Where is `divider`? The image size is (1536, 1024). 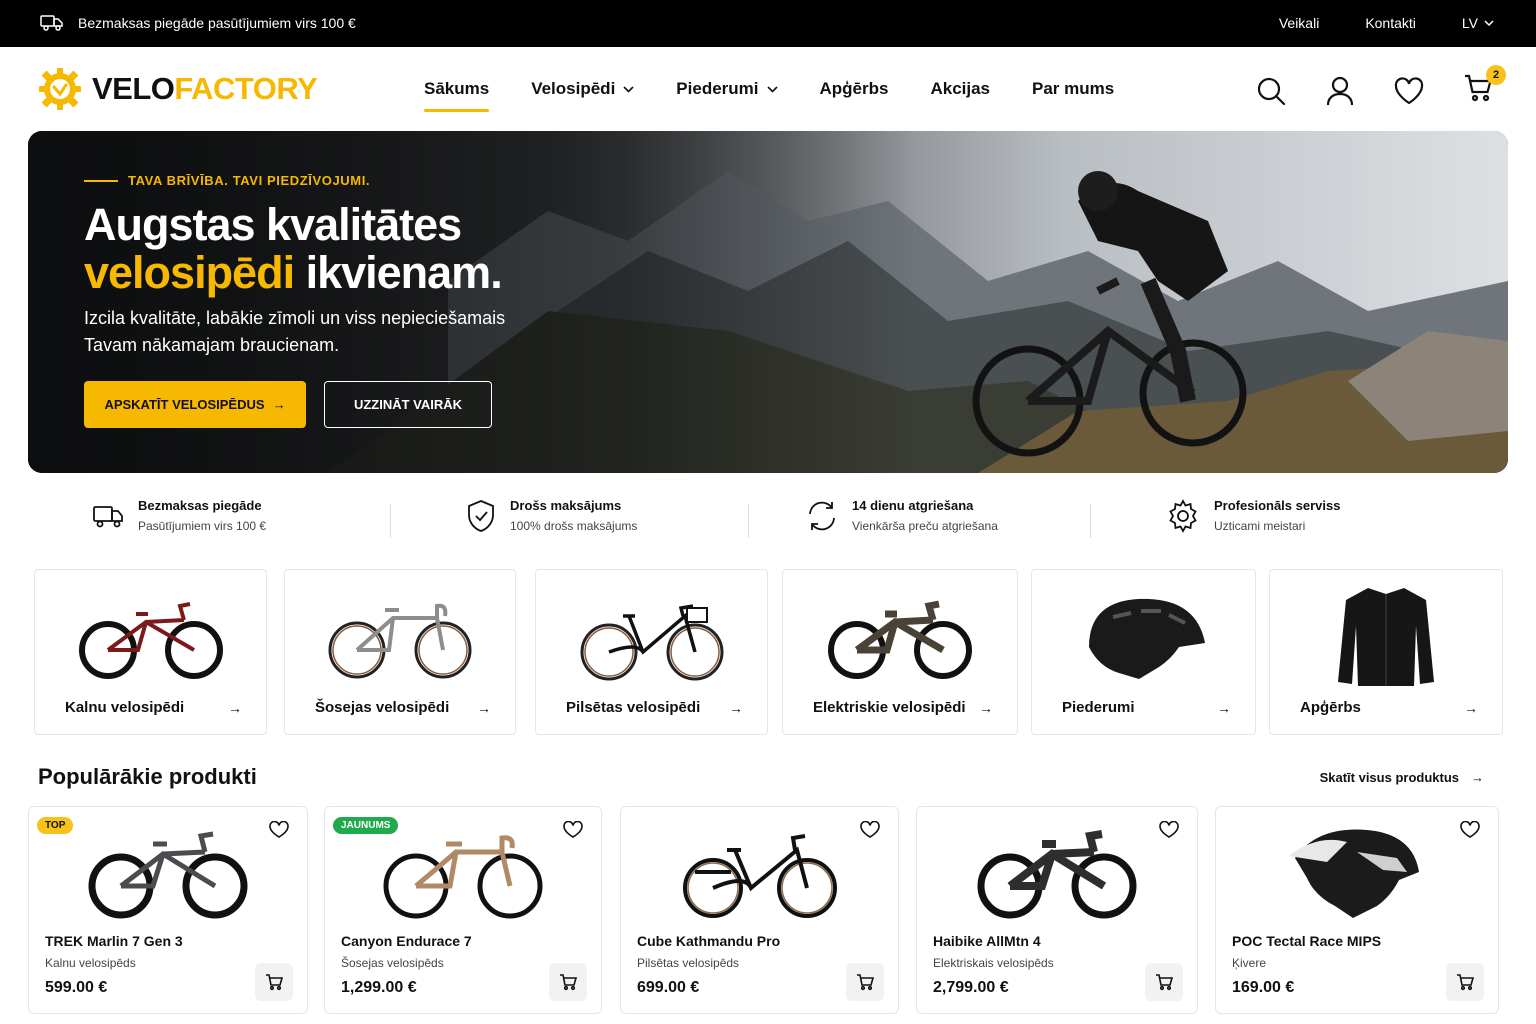 divider is located at coordinates (1090, 521).